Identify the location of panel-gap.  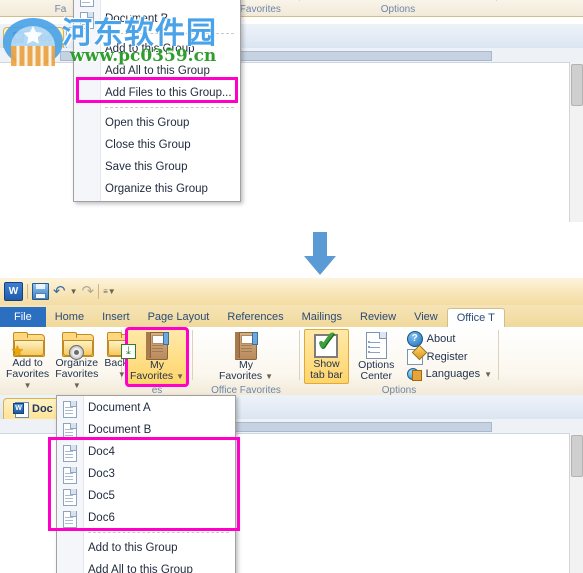
(291, 250).